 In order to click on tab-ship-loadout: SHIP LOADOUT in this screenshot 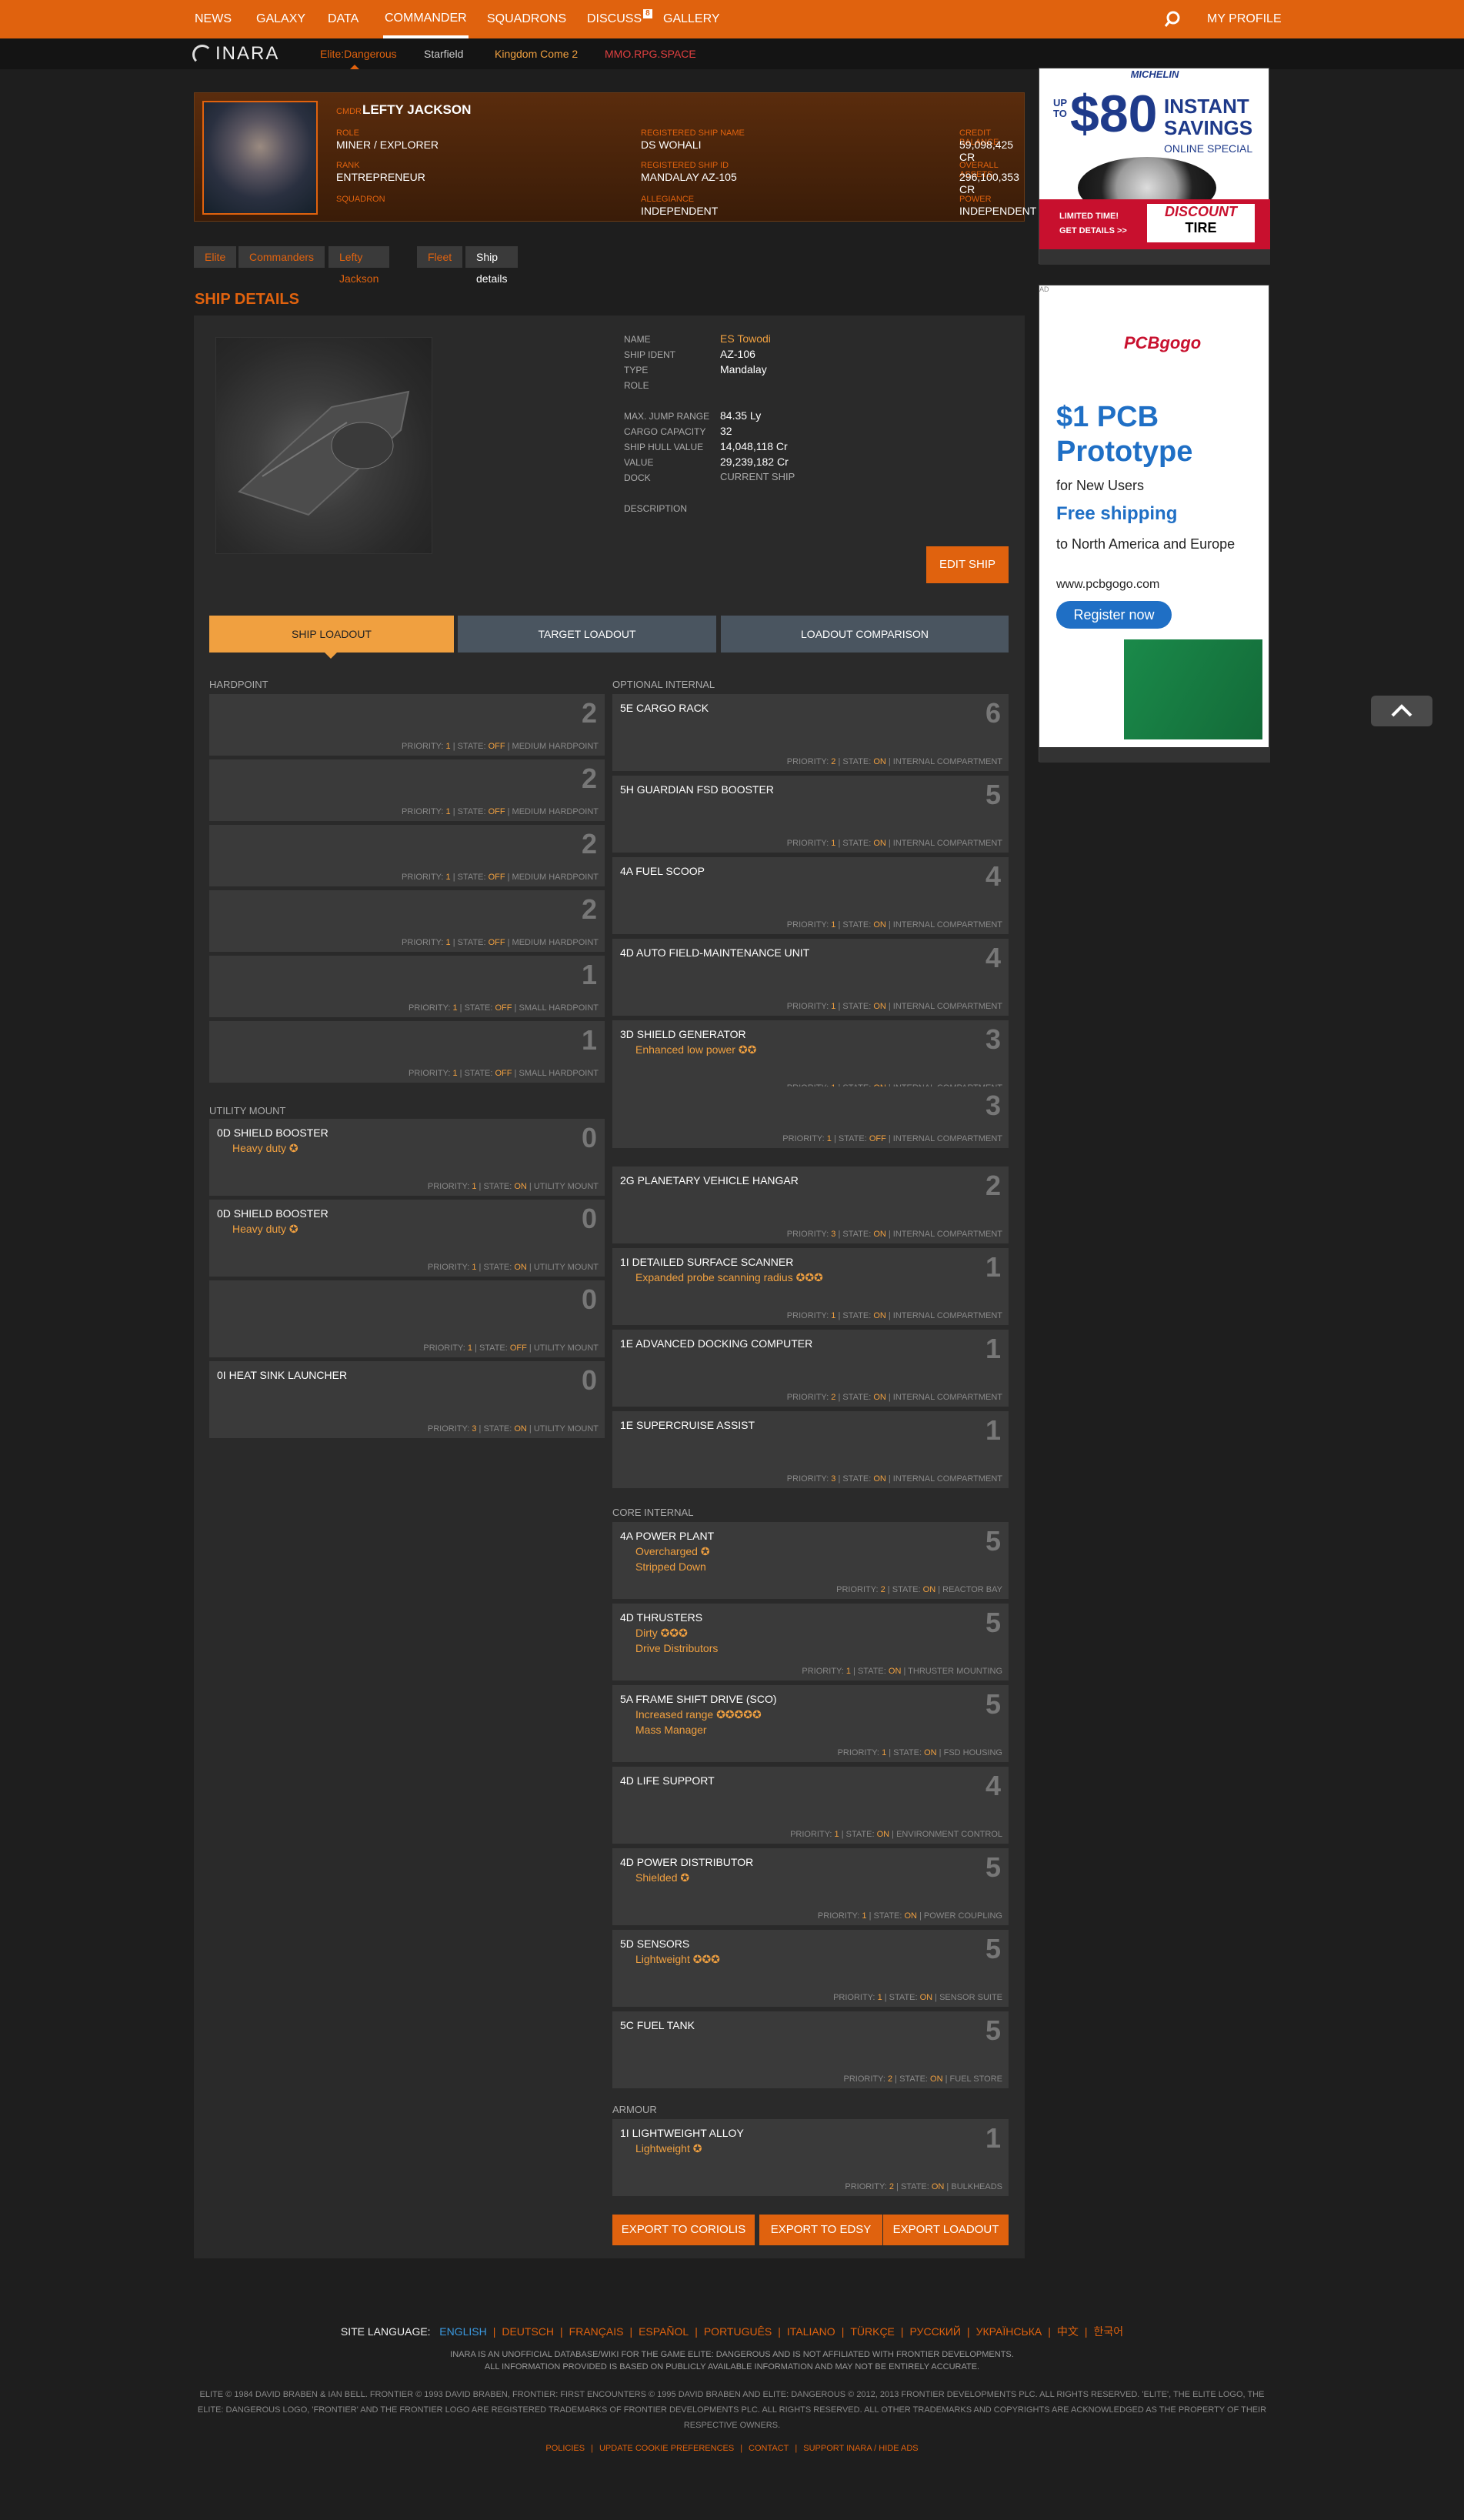, I will do `click(331, 634)`.